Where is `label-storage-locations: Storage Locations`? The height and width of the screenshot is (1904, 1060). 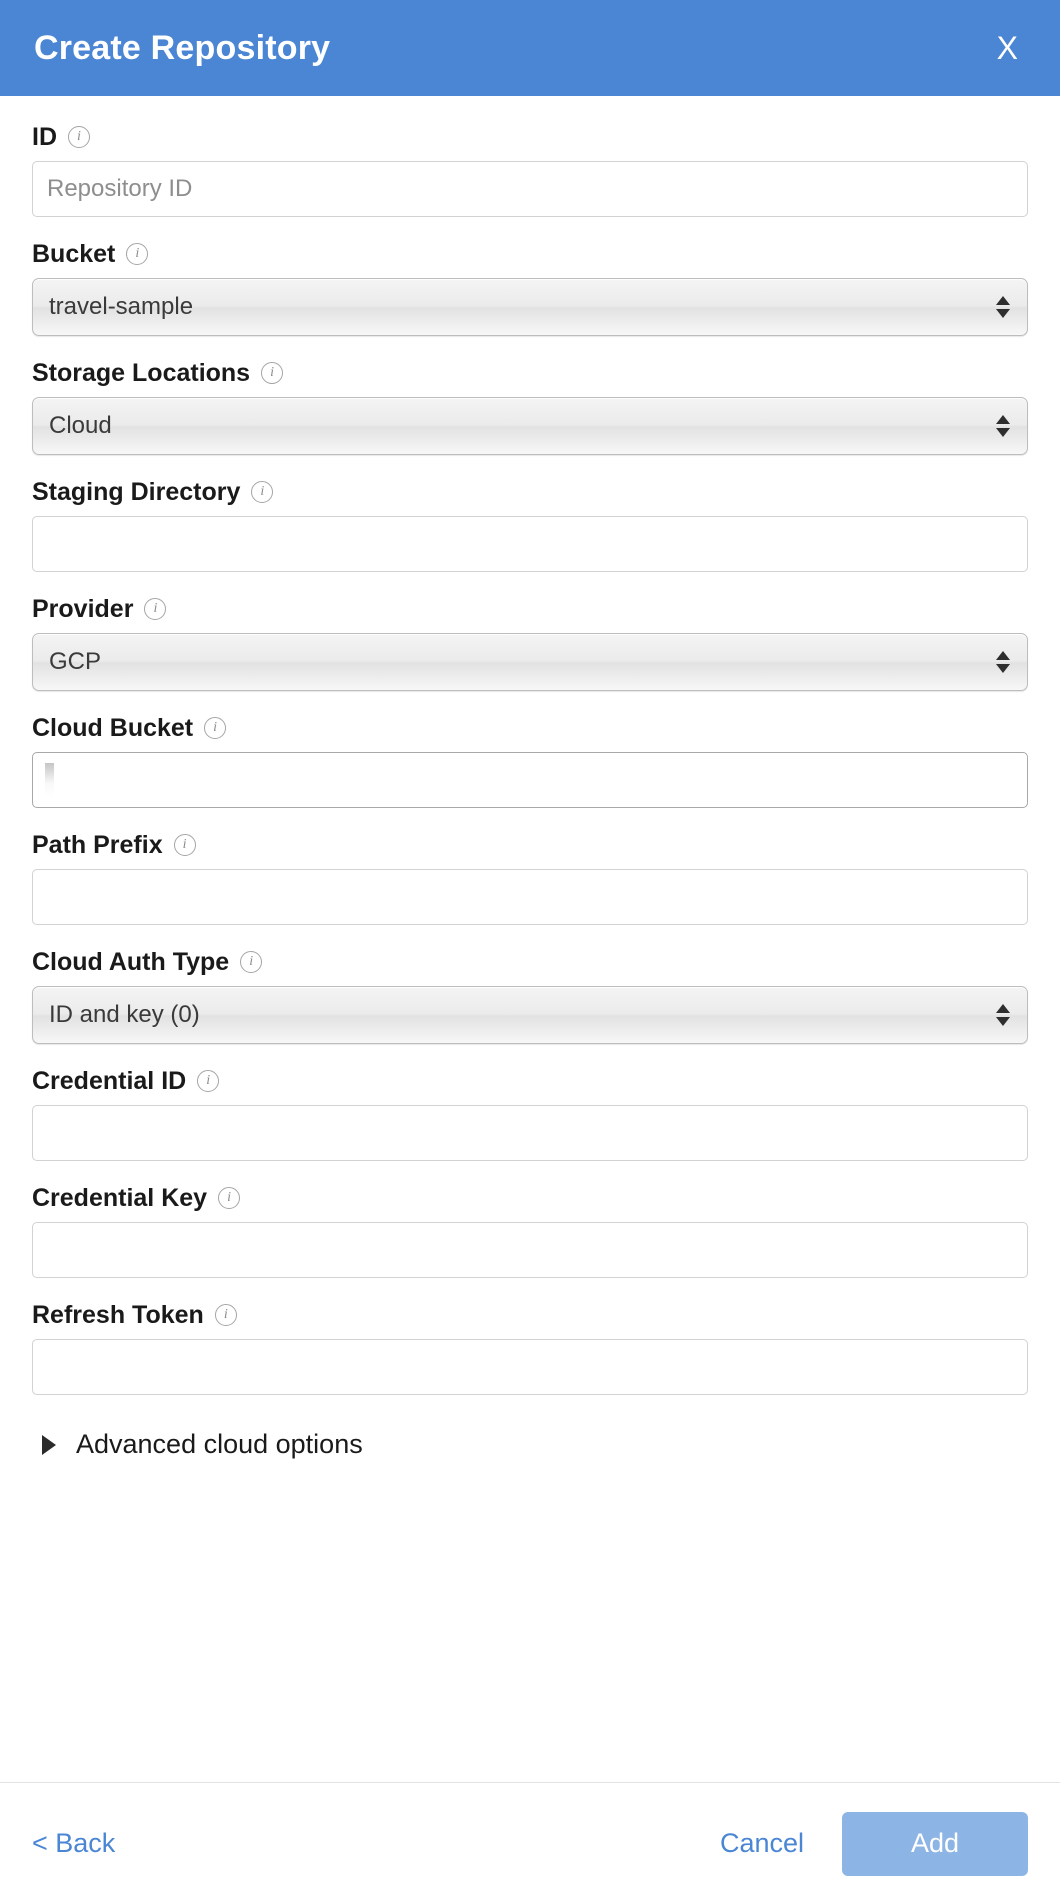 label-storage-locations: Storage Locations is located at coordinates (141, 372).